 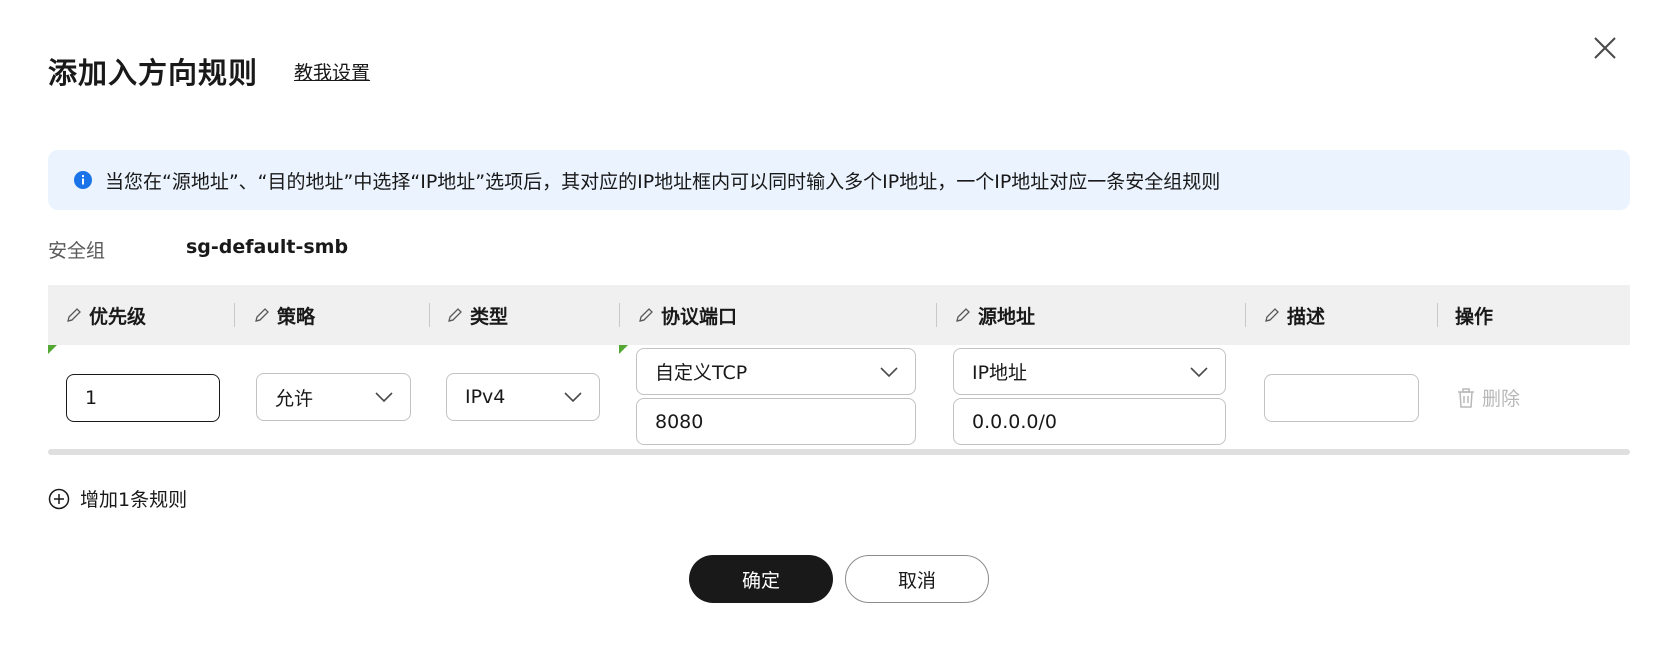 What do you see at coordinates (839, 452) in the screenshot?
I see `table-scrollbar` at bounding box center [839, 452].